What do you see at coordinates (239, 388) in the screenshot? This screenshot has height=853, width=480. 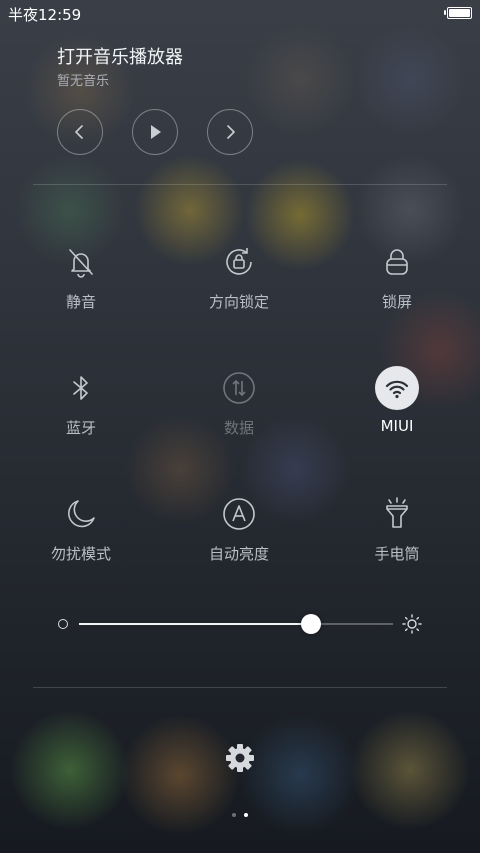 I see `mobile-data-icon` at bounding box center [239, 388].